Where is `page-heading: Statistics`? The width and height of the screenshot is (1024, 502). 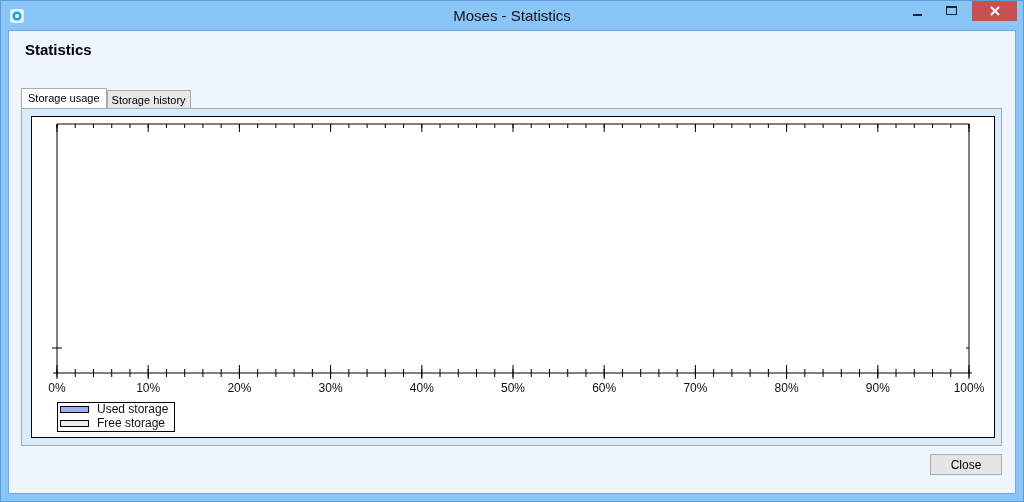
page-heading: Statistics is located at coordinates (58, 49).